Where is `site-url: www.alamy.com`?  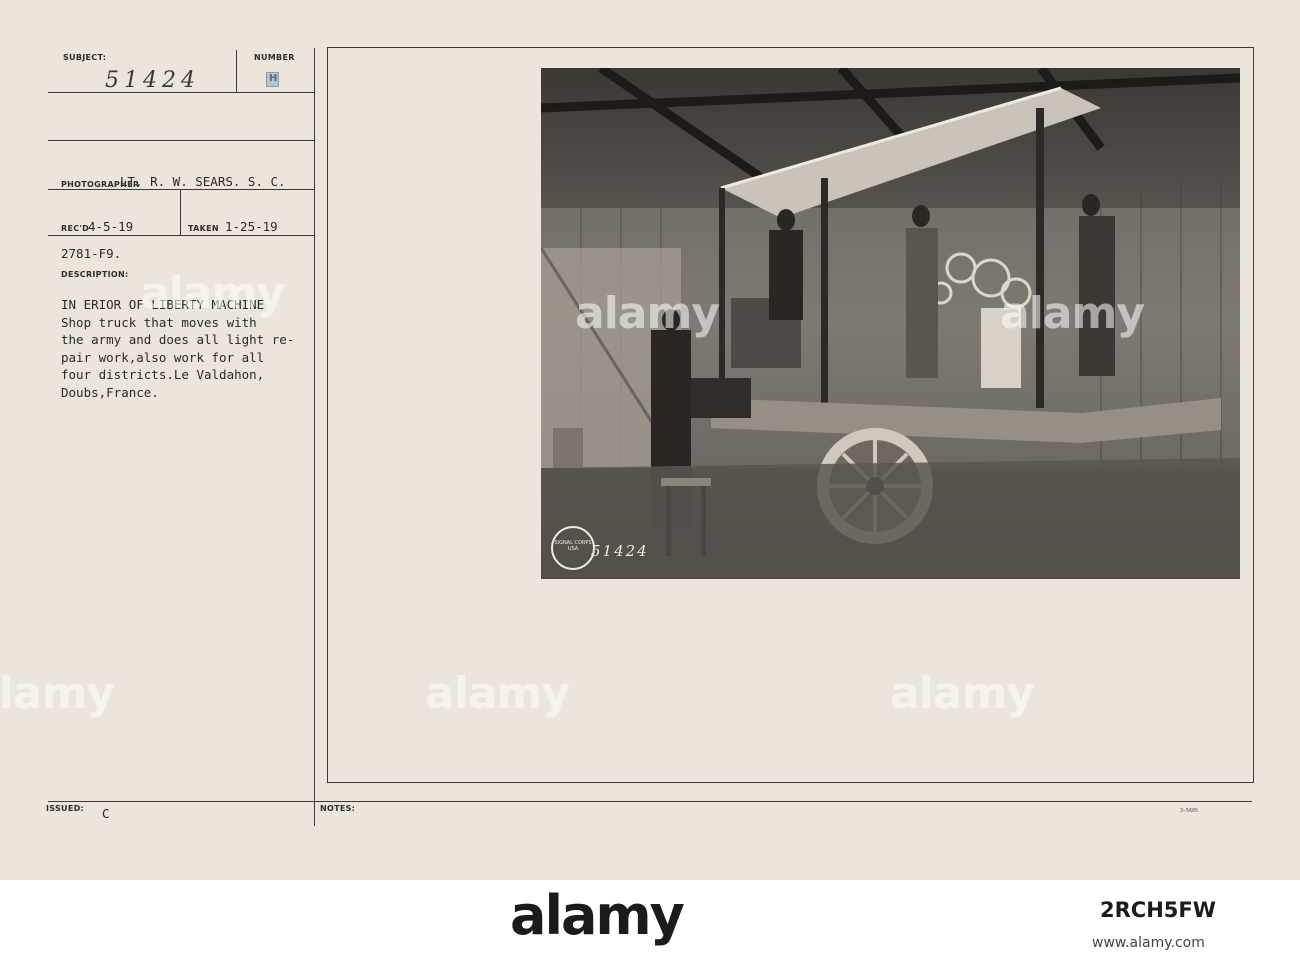 site-url: www.alamy.com is located at coordinates (1148, 943).